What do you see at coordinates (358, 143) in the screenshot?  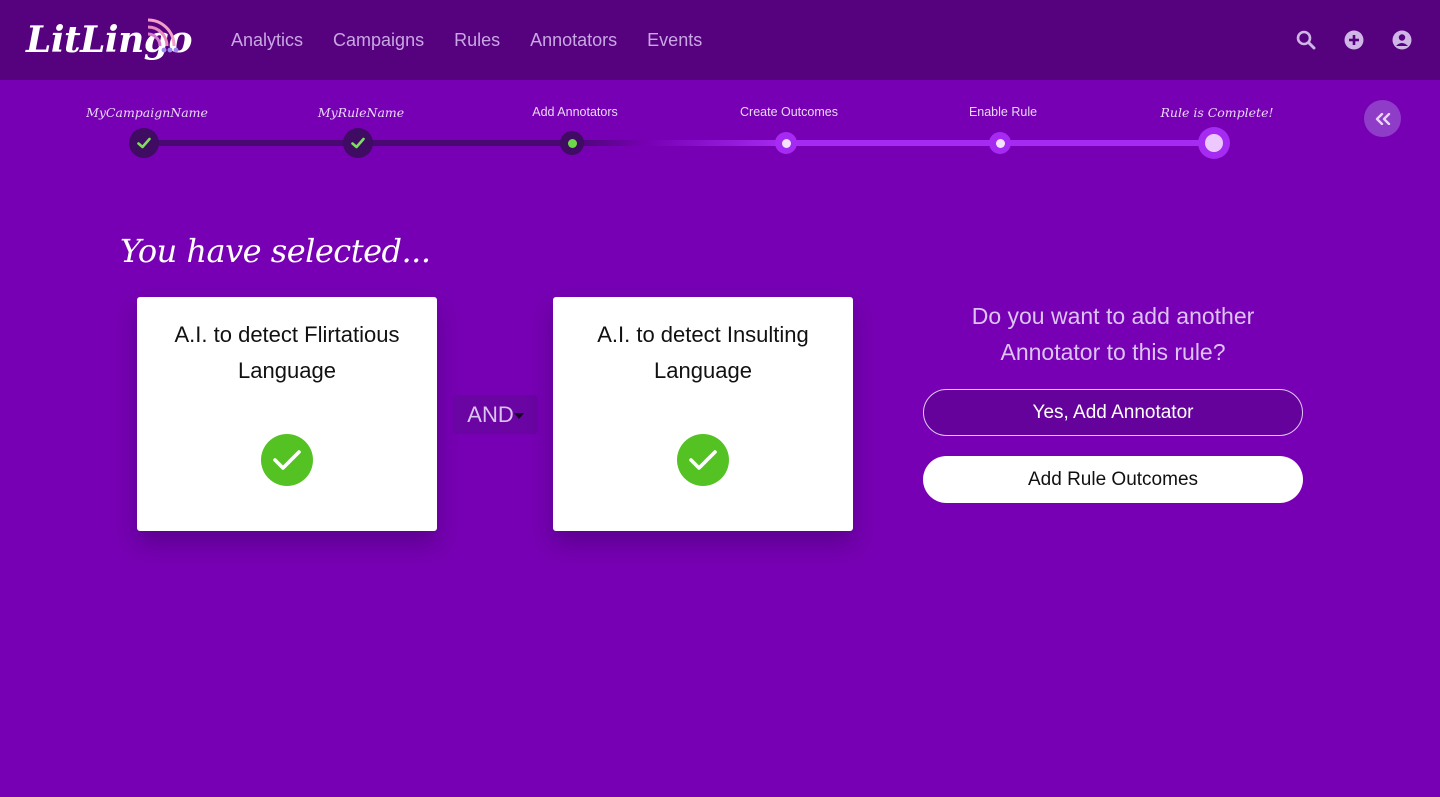 I see `step-node-rule-check-icon` at bounding box center [358, 143].